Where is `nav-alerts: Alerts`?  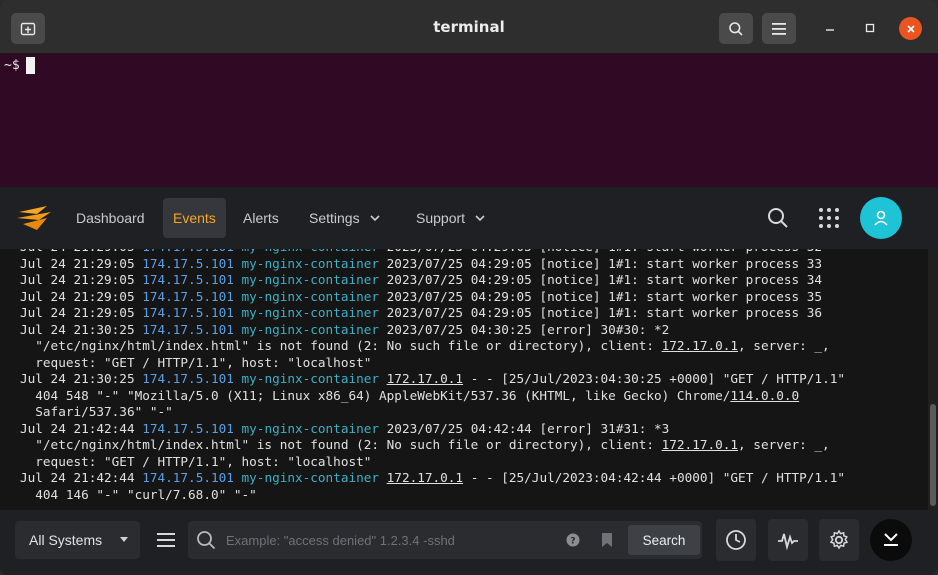 nav-alerts: Alerts is located at coordinates (261, 218).